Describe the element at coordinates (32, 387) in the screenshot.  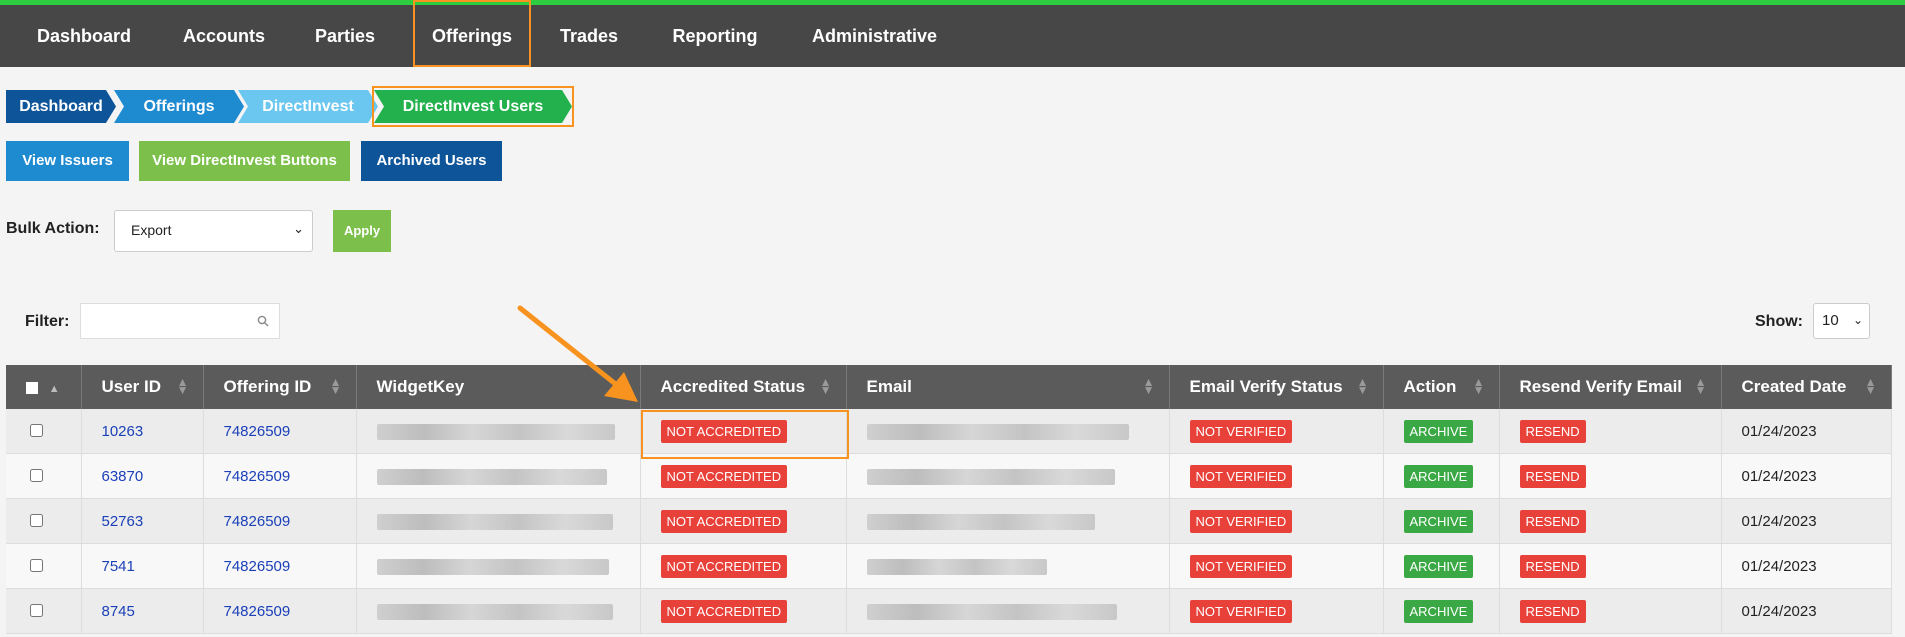
I see `select-all-checkbox` at that location.